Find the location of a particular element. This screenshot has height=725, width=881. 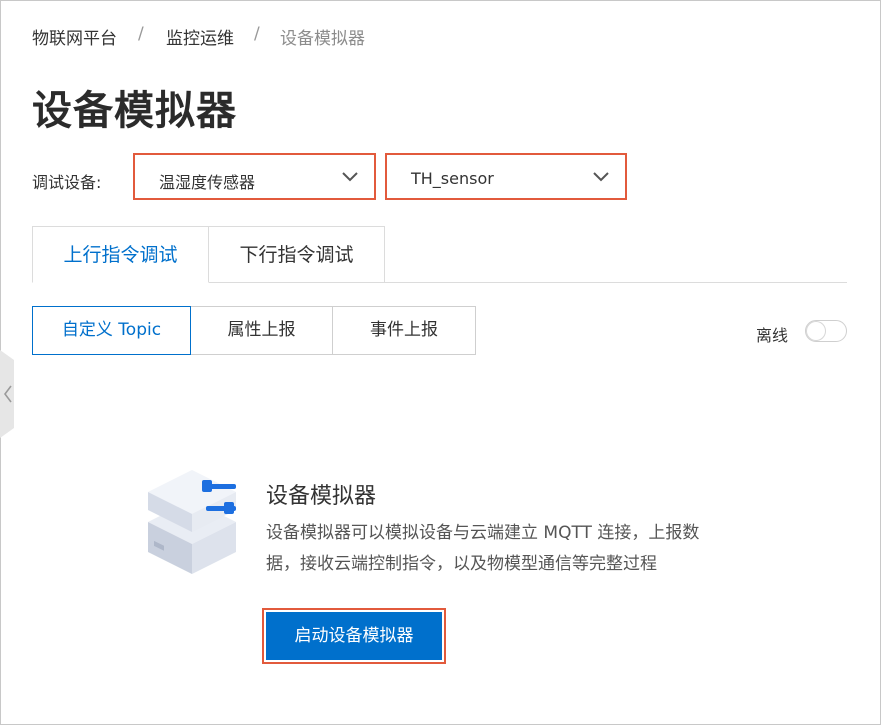

toggle-knob is located at coordinates (816, 331).